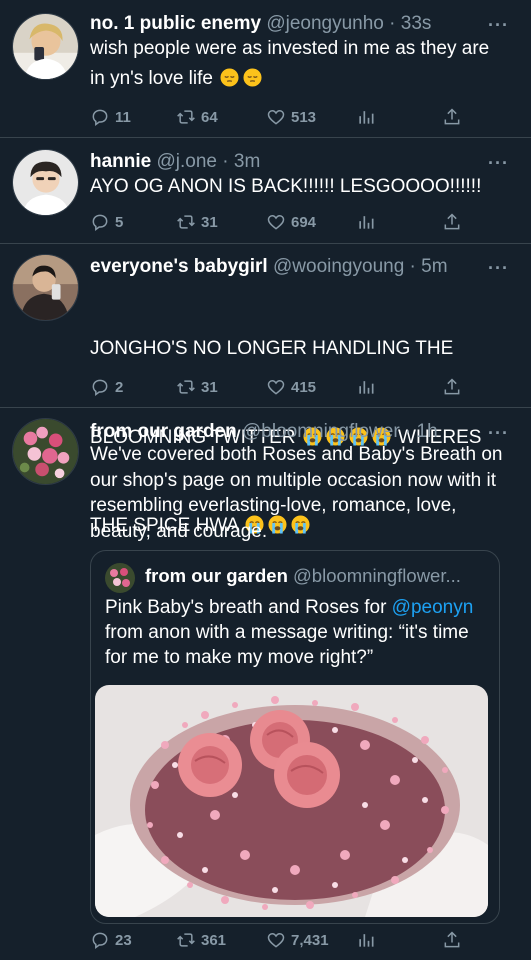 This screenshot has height=960, width=531. Describe the element at coordinates (123, 117) in the screenshot. I see `reply-count: 11` at that location.